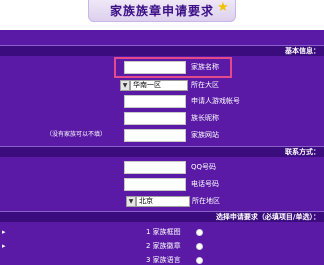 Image resolution: width=324 pixels, height=265 pixels. I want to click on family-website-label: 家族网站, so click(205, 135).